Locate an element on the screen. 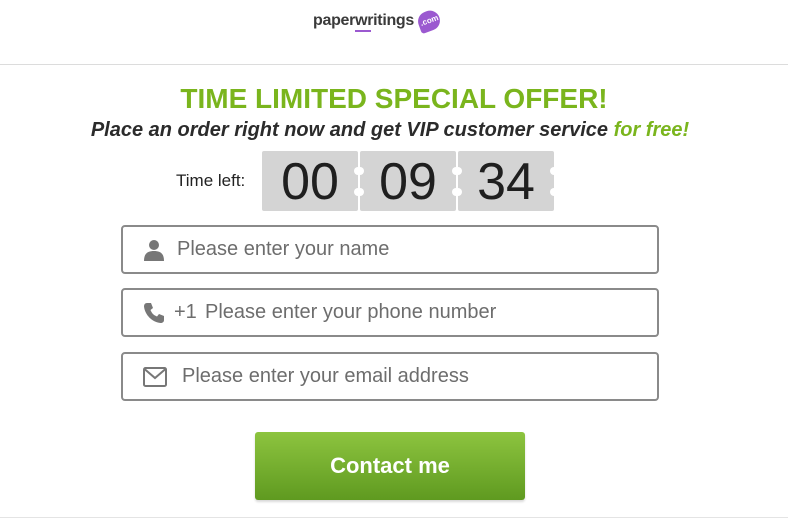  email-field is located at coordinates (390, 376).